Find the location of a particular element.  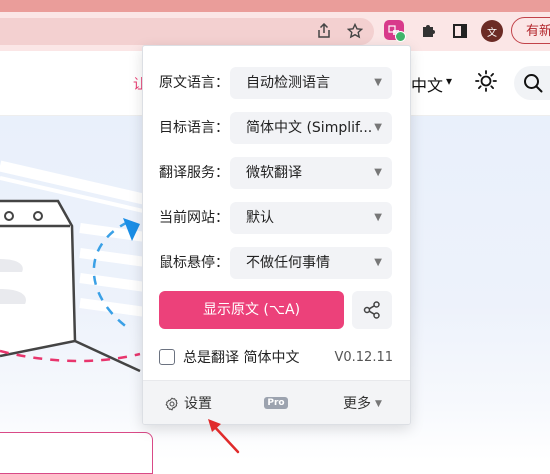

always-translate-label: 总是翻译 简体中文 is located at coordinates (241, 358).